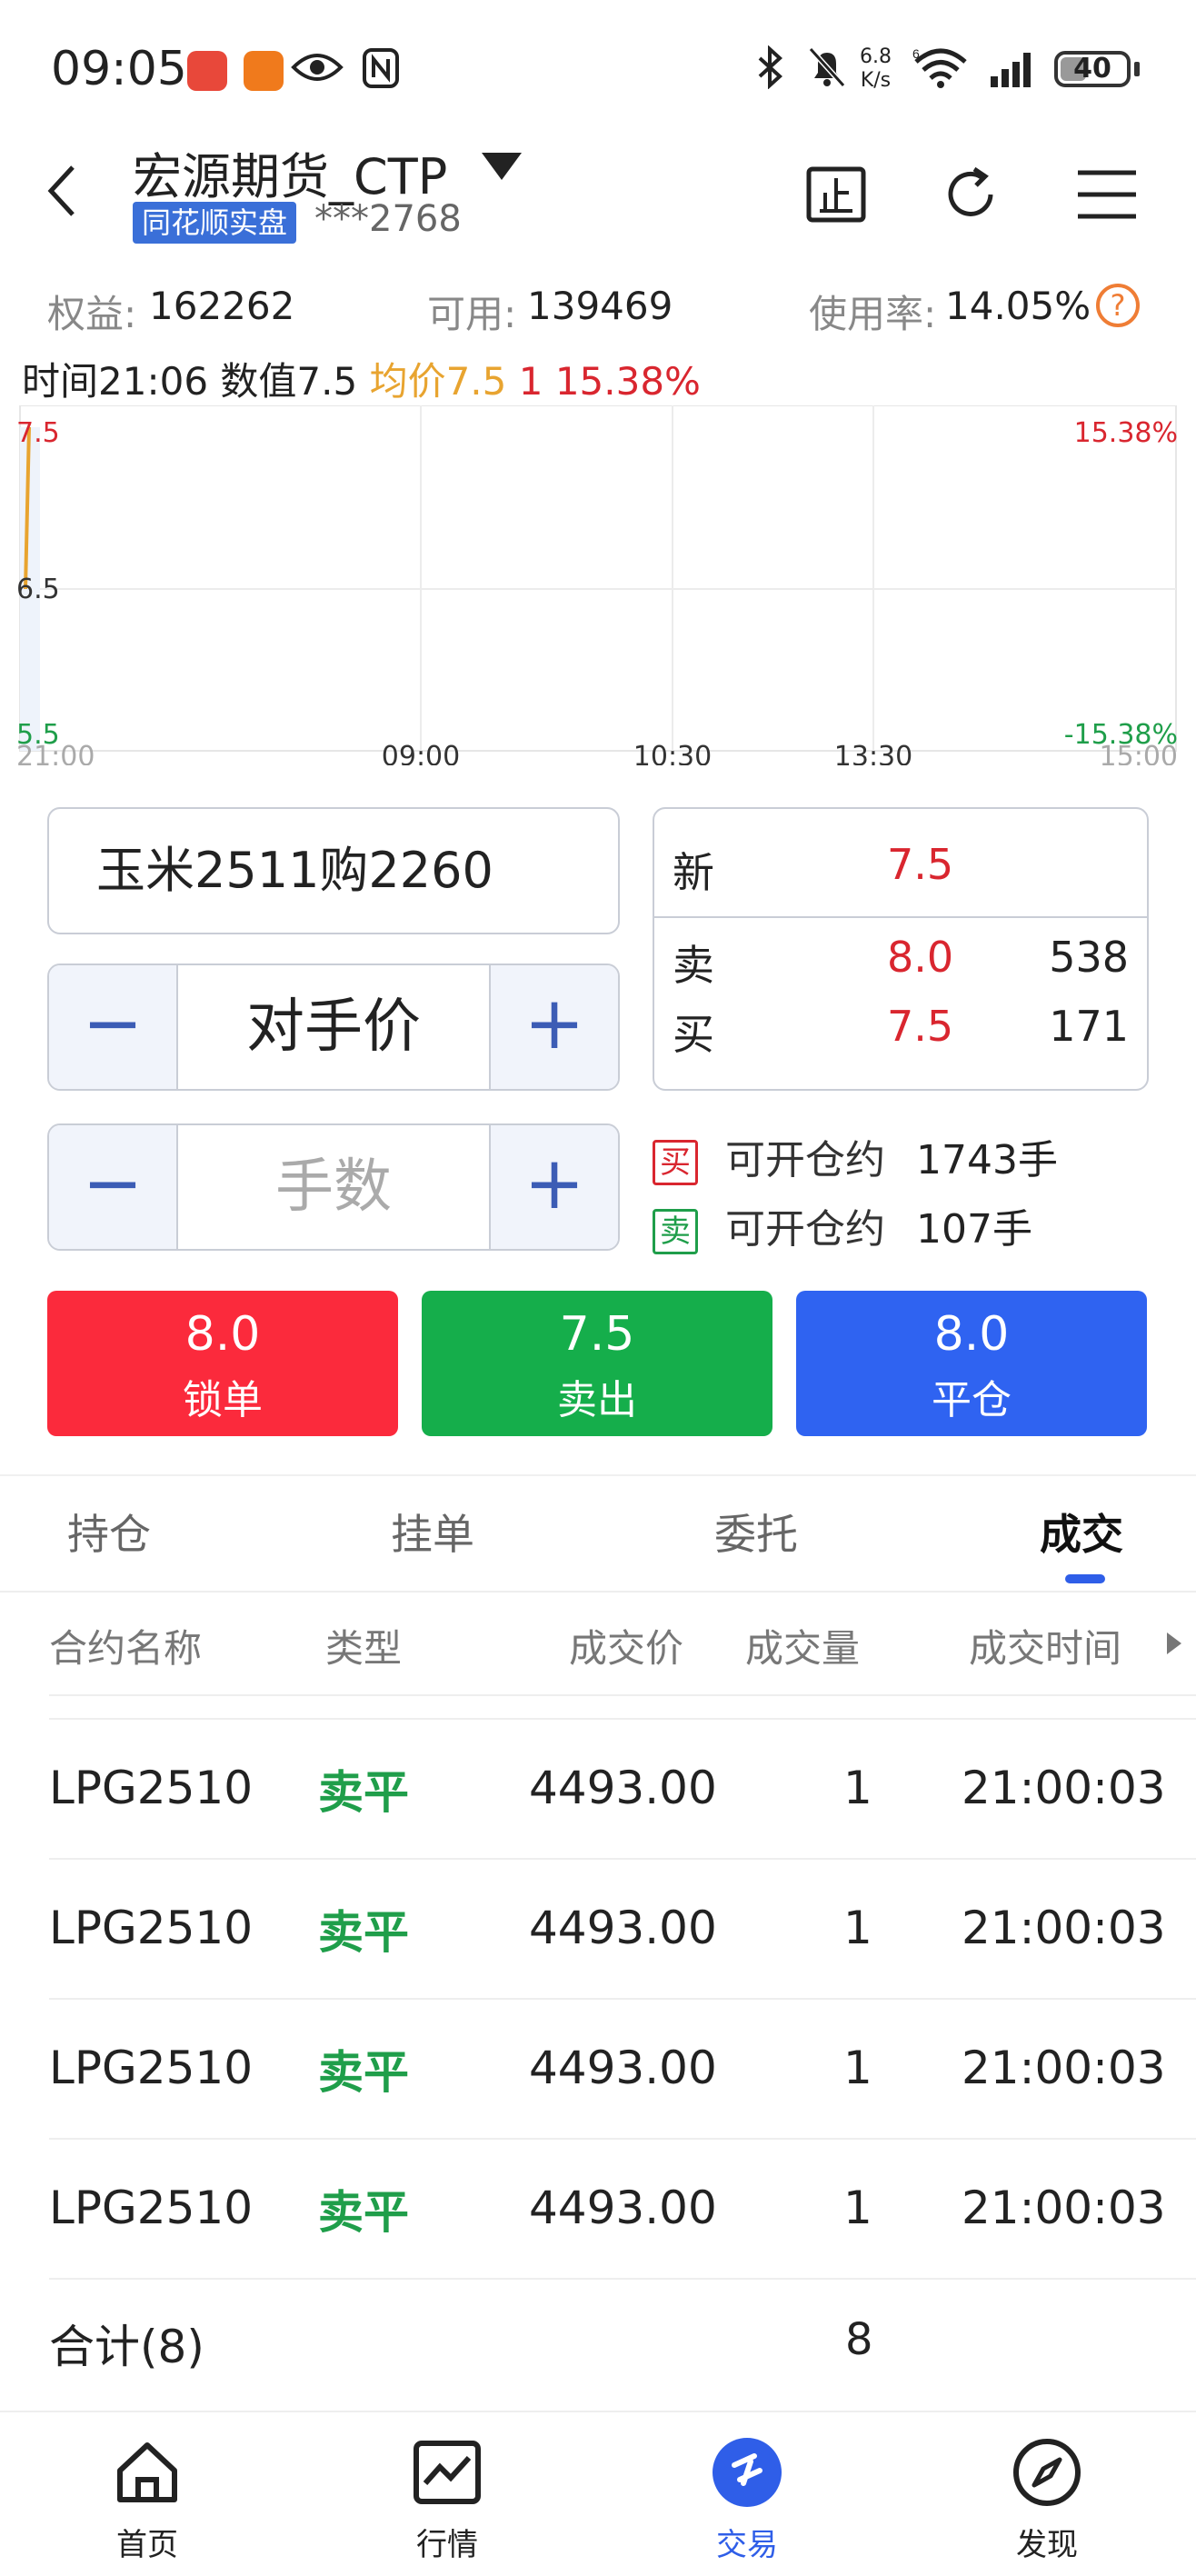 The height and width of the screenshot is (2576, 1196). I want to click on sell-open-amount: 107手, so click(974, 1229).